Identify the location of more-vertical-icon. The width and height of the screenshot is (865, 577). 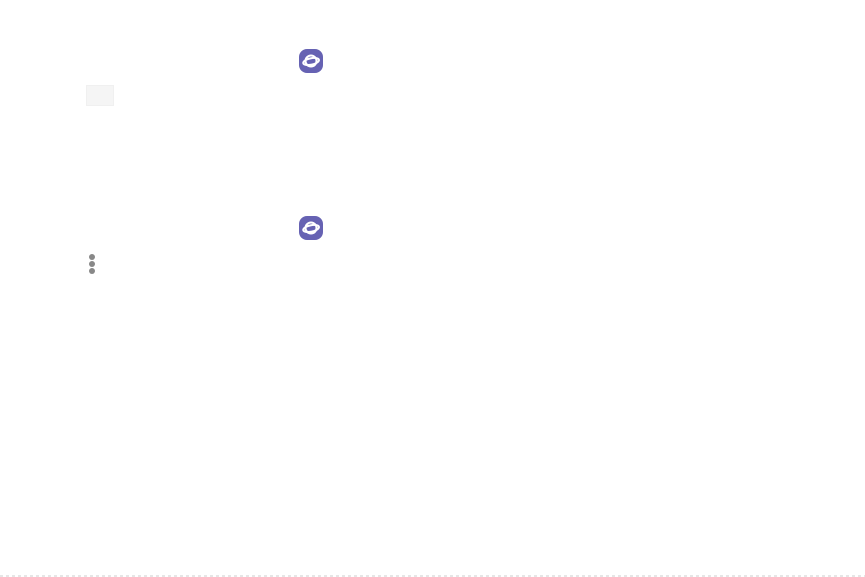
(92, 264).